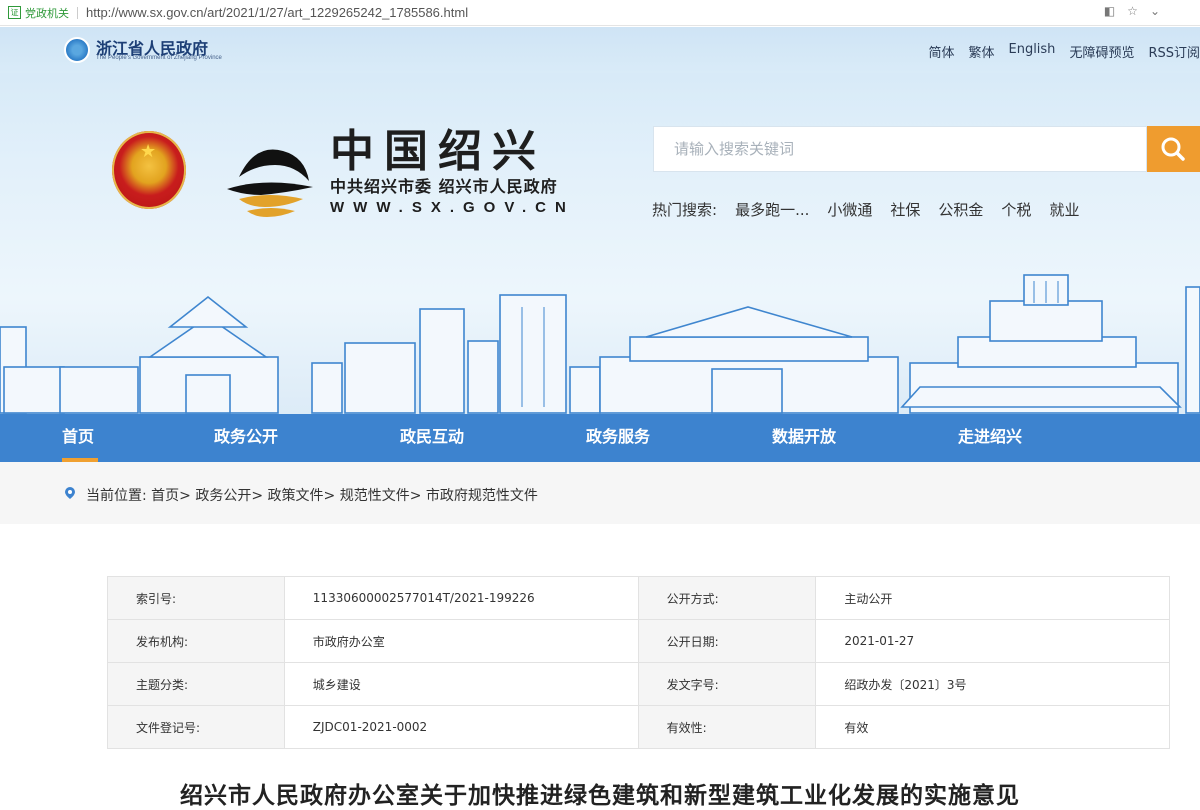 Image resolution: width=1200 pixels, height=810 pixels. Describe the element at coordinates (344, 496) in the screenshot. I see `breadcrumb-path: 首页> 政务公开> 政策文件> 规范性文件> 市政府规范性文件` at that location.